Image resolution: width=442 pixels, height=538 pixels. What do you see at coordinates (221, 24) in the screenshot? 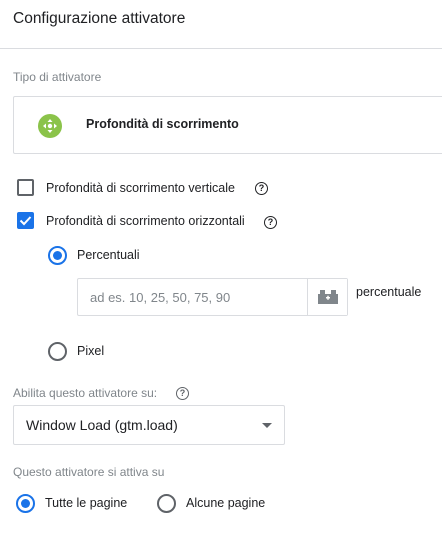
I see `trigger-config-header: Configurazione attivatore` at bounding box center [221, 24].